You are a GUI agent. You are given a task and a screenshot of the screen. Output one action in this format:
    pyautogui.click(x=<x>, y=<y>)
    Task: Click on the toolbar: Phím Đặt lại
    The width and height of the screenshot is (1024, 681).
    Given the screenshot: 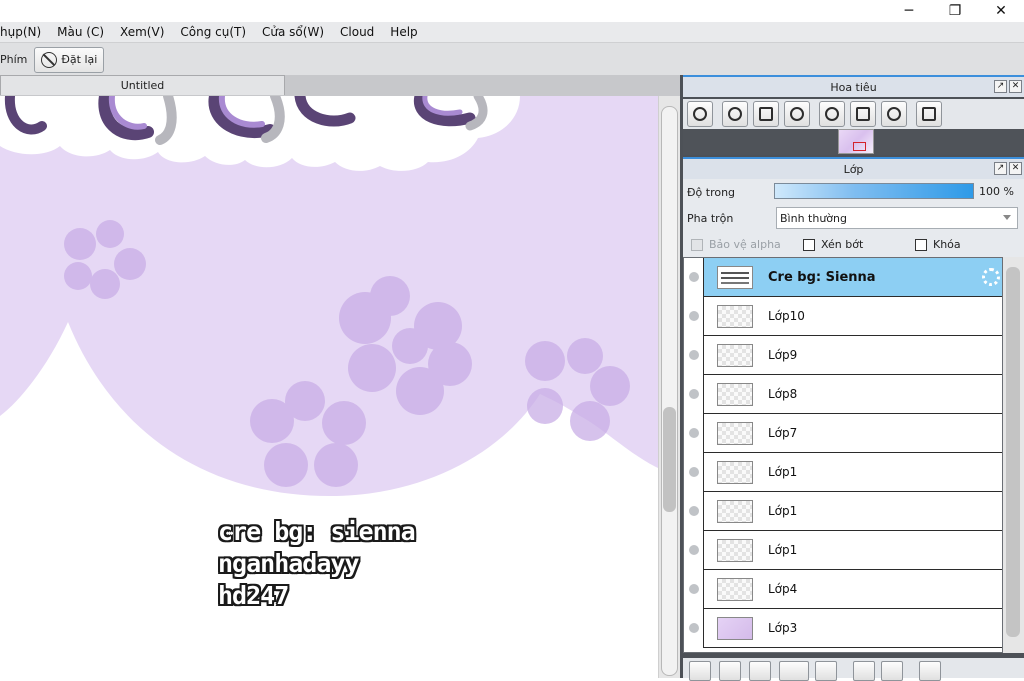 What is the action you would take?
    pyautogui.click(x=512, y=59)
    